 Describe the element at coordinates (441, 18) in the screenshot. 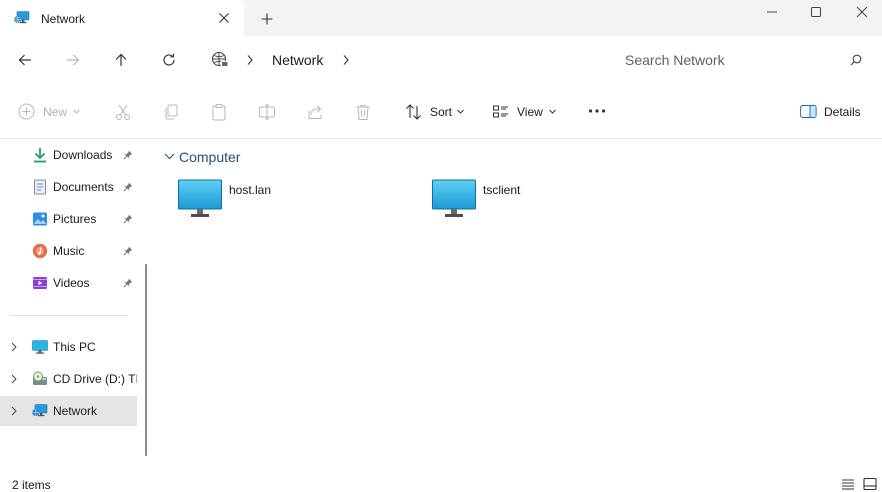

I see `title-bar: Network` at that location.